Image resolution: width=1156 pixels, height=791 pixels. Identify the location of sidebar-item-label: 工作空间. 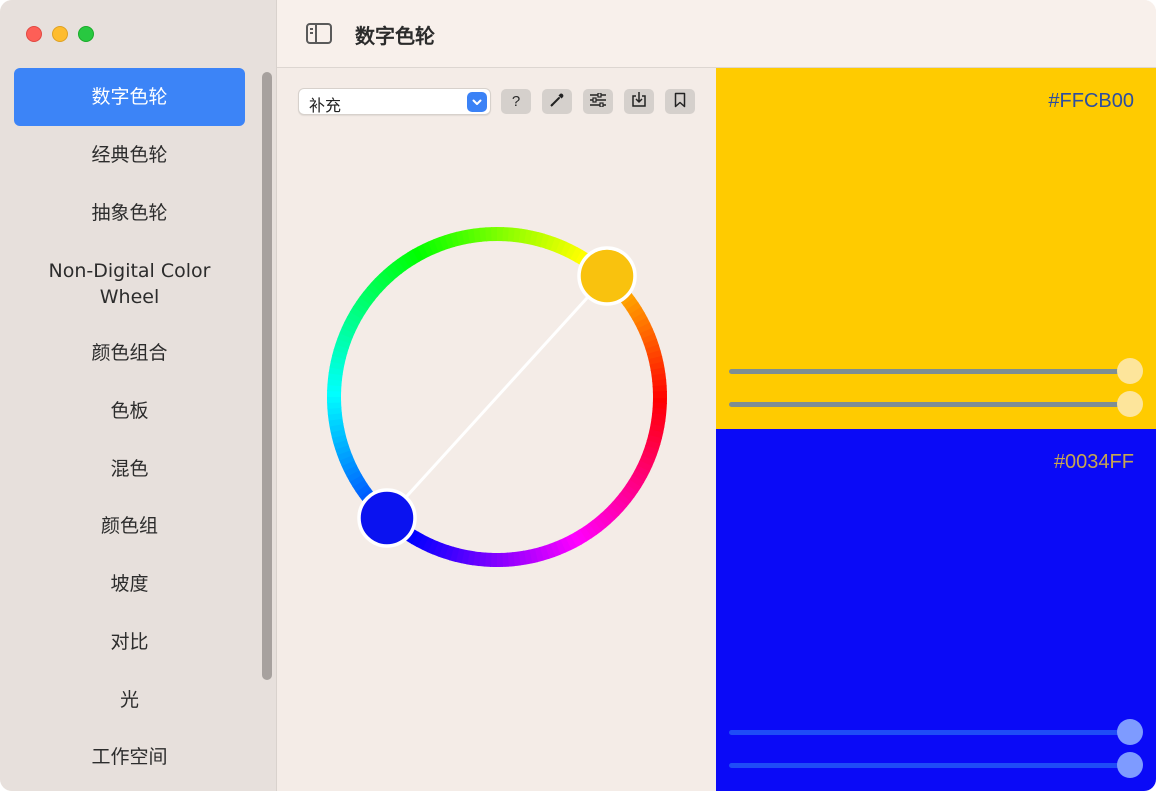
(129, 757).